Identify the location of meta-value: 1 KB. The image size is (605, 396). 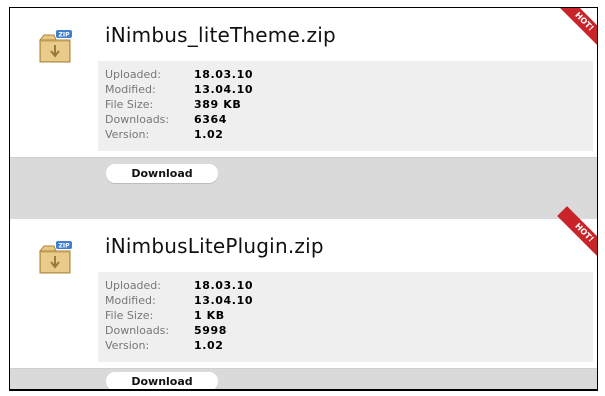
(209, 315).